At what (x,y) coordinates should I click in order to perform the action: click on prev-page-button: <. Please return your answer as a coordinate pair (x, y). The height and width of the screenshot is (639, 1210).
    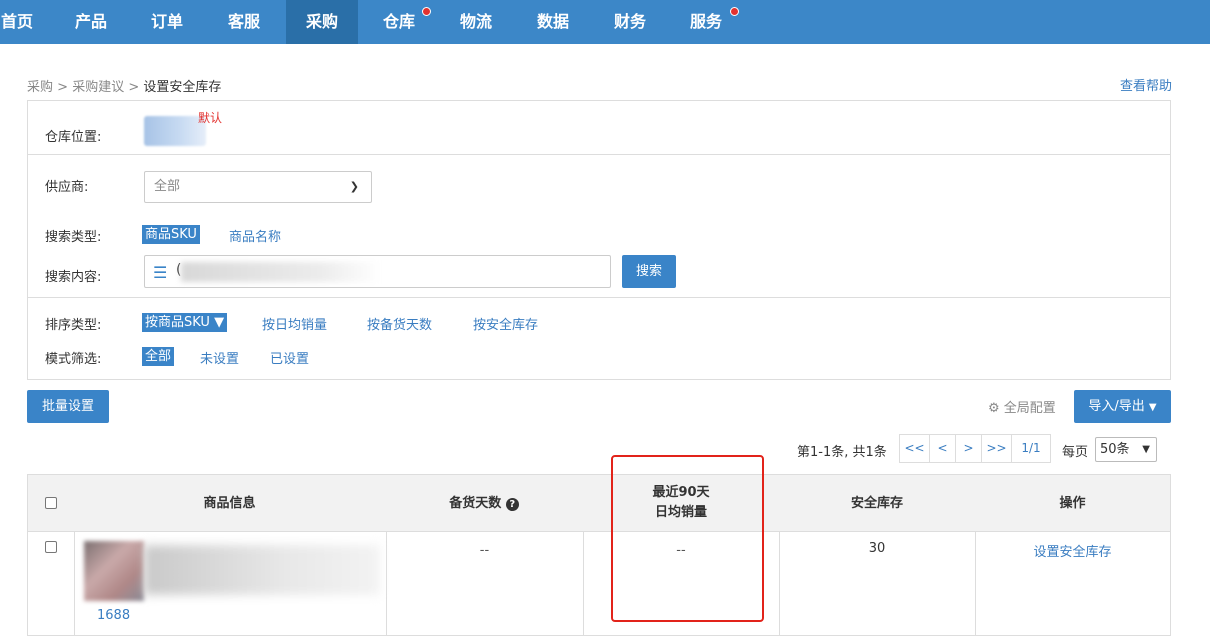
    Looking at the image, I should click on (942, 448).